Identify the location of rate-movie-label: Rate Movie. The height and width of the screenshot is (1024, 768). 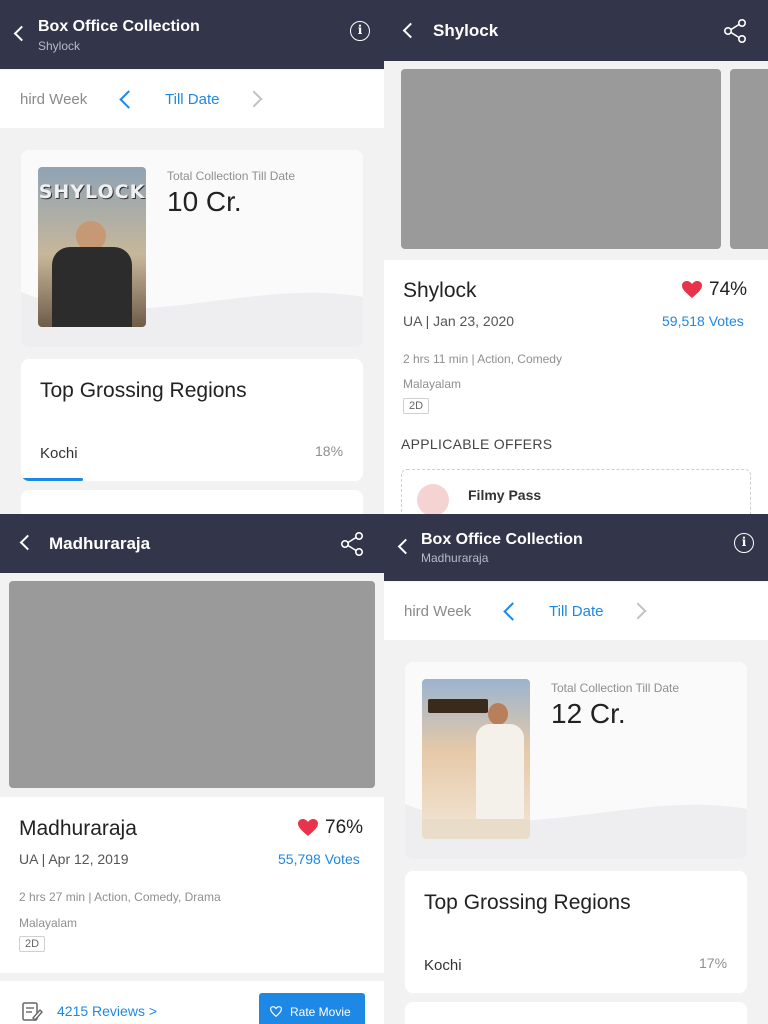
(320, 1012).